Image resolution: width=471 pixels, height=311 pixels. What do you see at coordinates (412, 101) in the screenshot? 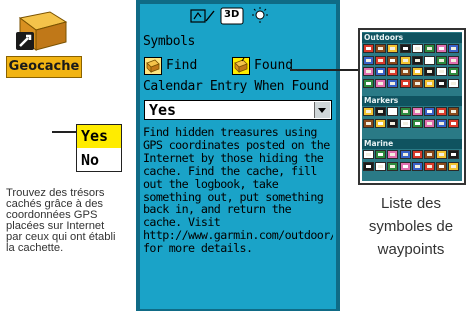
I see `category-markers: Markers` at bounding box center [412, 101].